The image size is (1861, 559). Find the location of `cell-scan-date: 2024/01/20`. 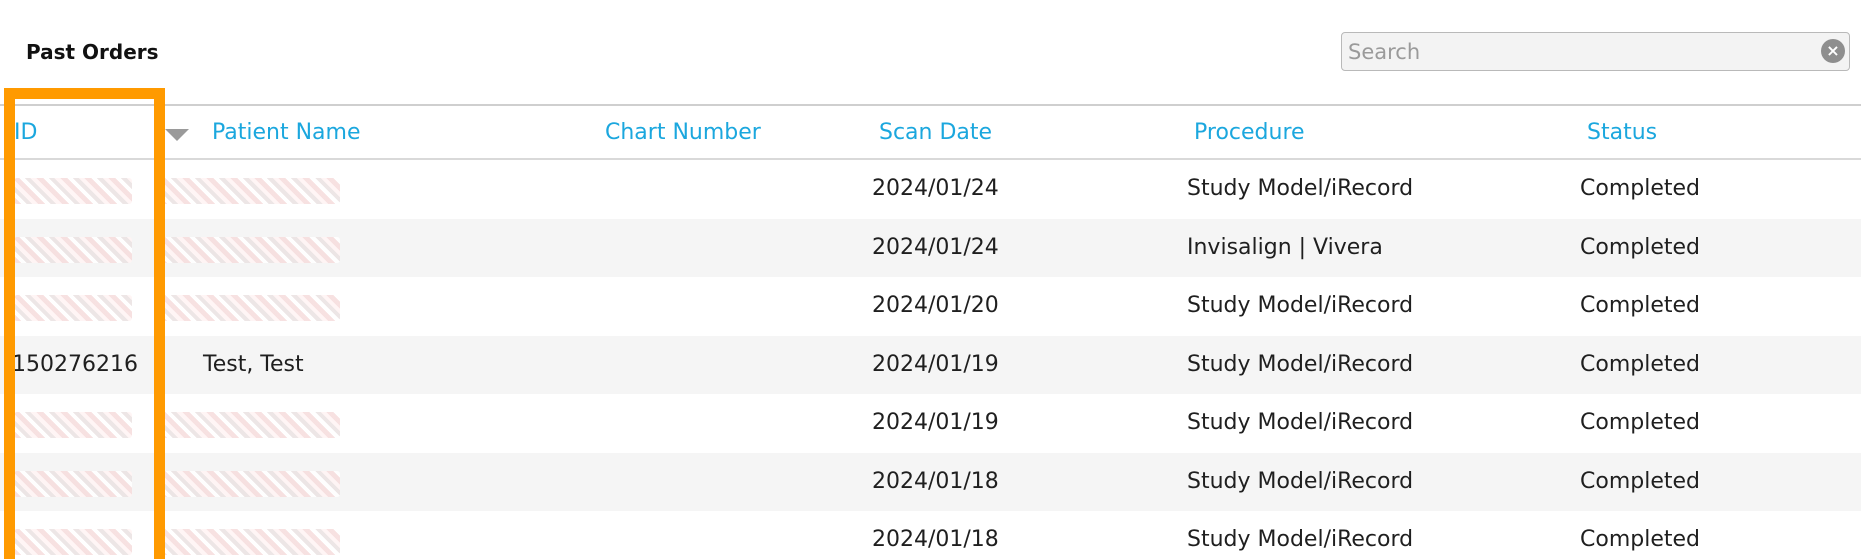

cell-scan-date: 2024/01/20 is located at coordinates (935, 305).